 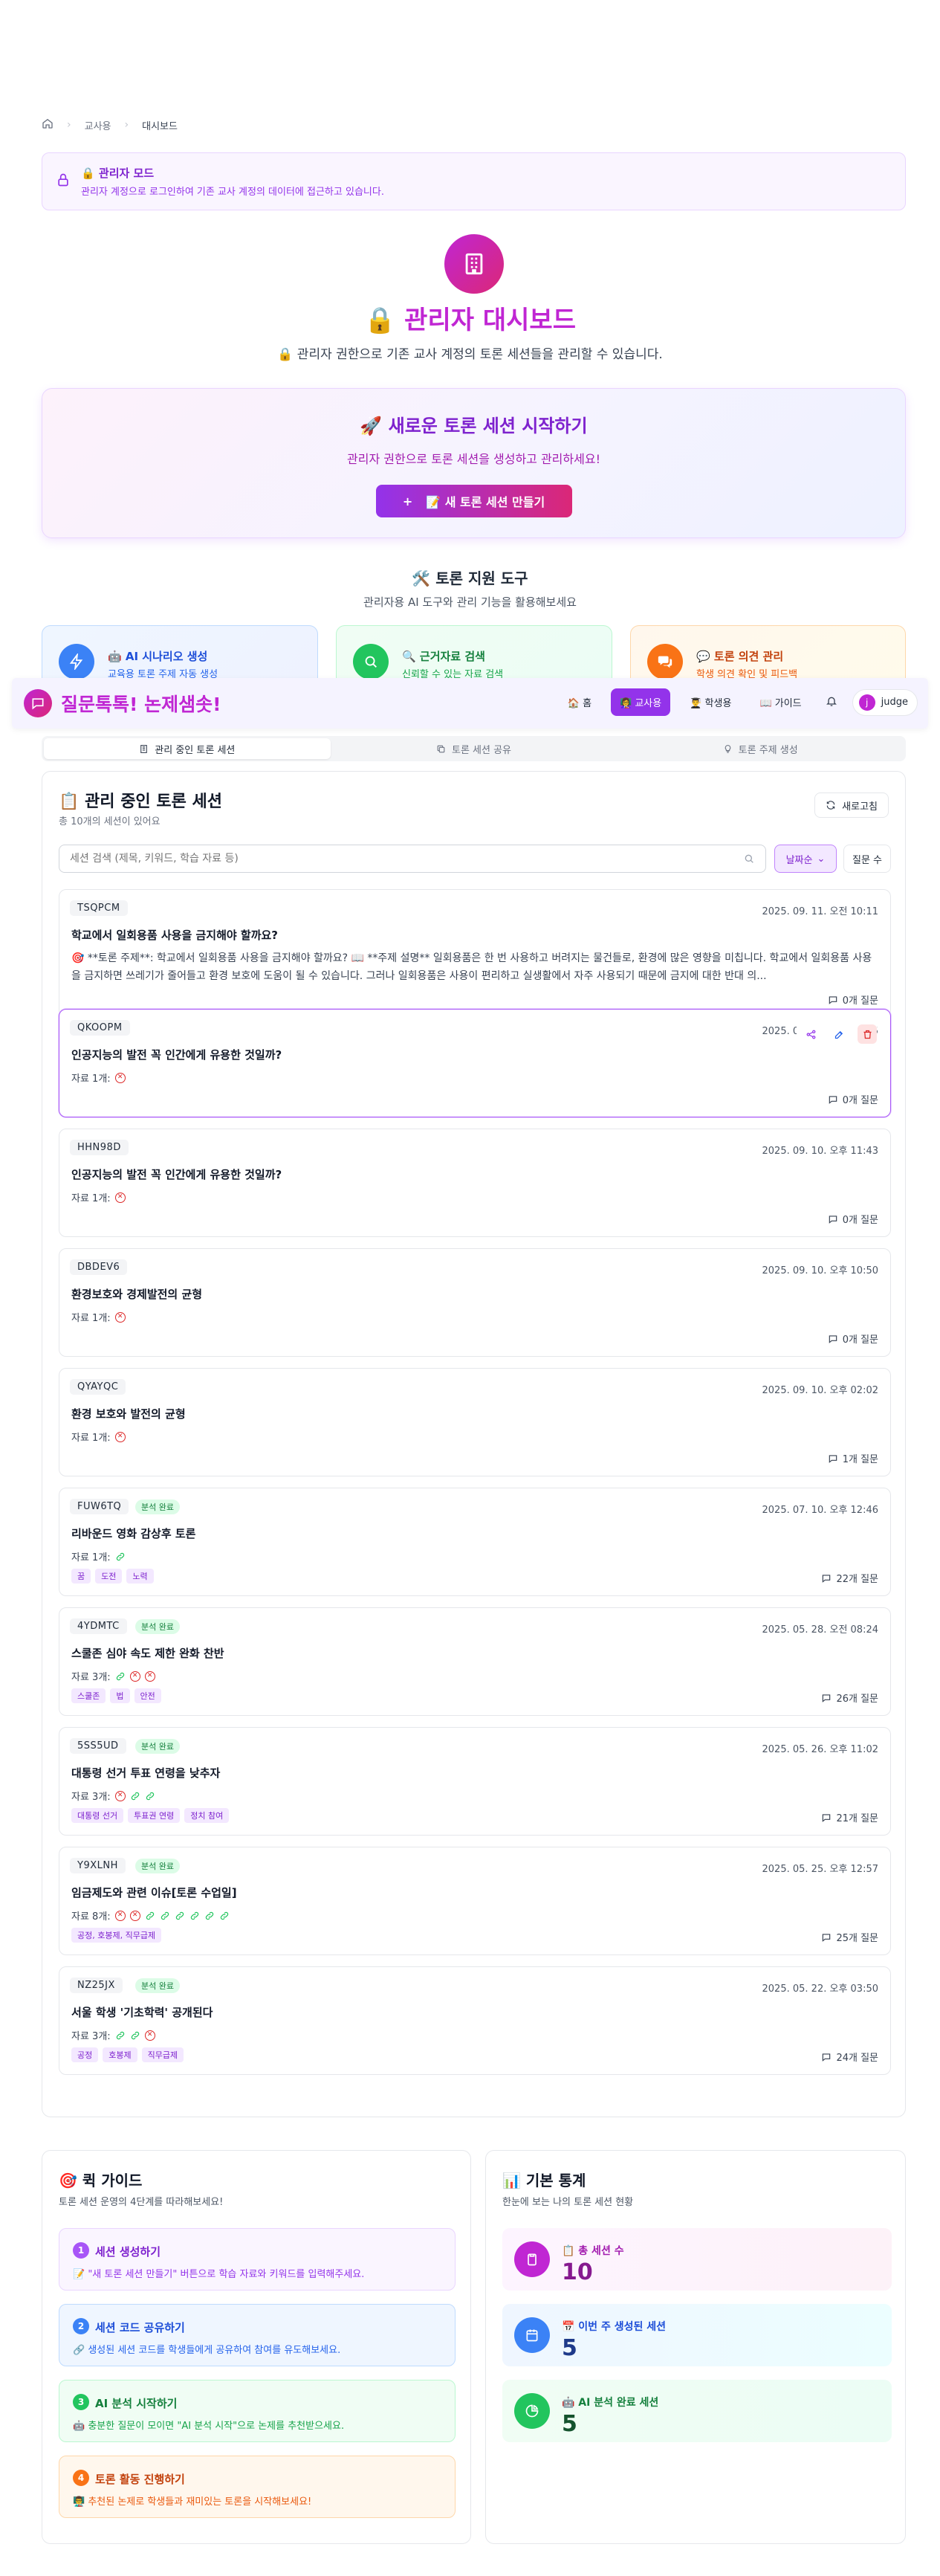 What do you see at coordinates (389, 859) in the screenshot?
I see `search-input` at bounding box center [389, 859].